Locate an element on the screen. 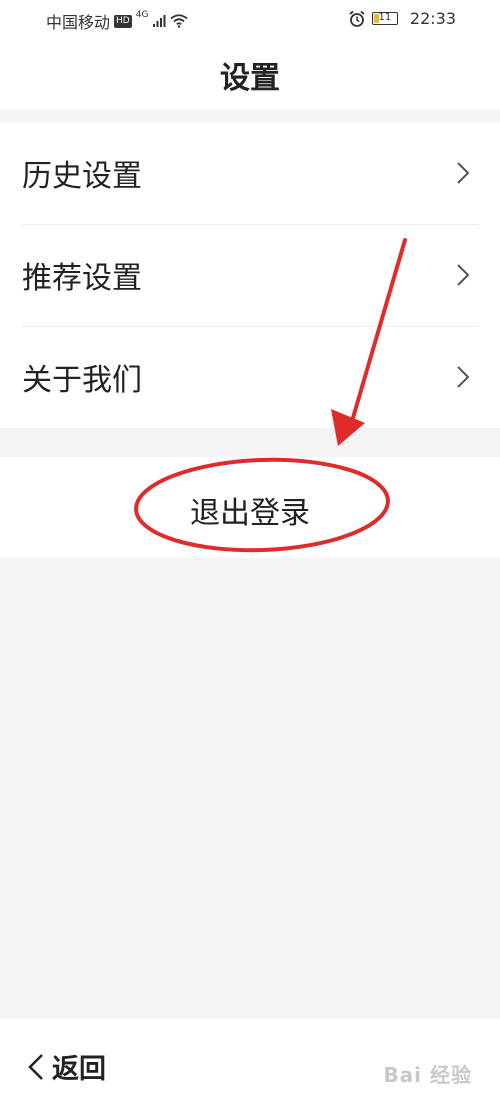 This screenshot has height=1111, width=500. logout-button: 退出登录 is located at coordinates (250, 507).